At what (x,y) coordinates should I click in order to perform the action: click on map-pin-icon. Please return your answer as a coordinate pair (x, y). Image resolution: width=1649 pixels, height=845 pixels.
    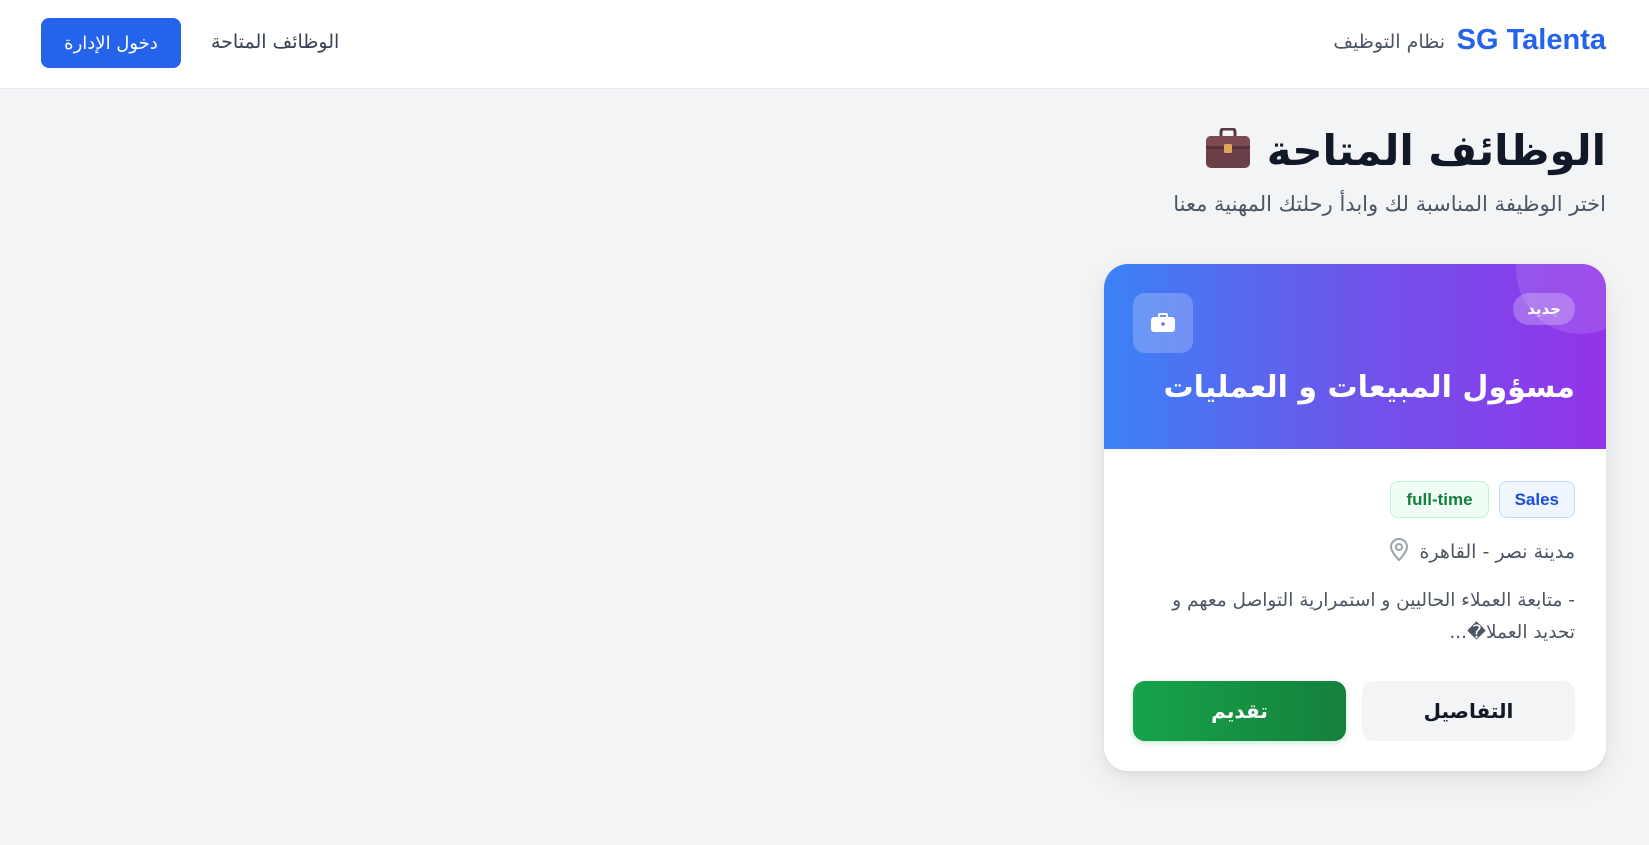
    Looking at the image, I should click on (1399, 552).